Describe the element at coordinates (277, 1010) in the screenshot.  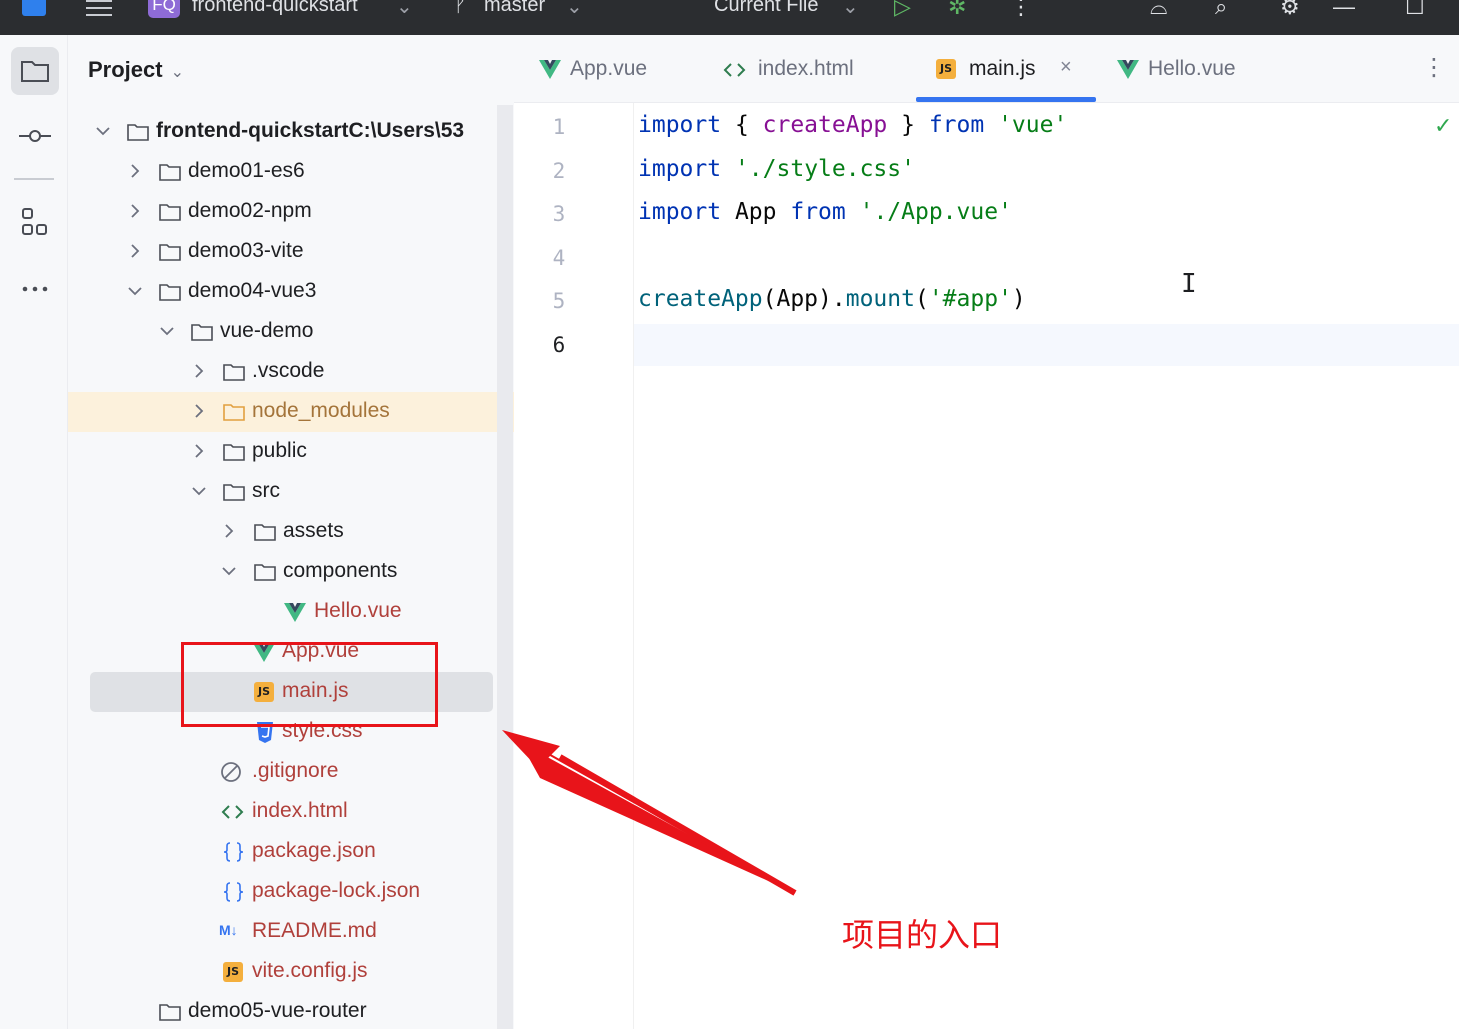
I see `tree-item-label: demo05-vue-router` at that location.